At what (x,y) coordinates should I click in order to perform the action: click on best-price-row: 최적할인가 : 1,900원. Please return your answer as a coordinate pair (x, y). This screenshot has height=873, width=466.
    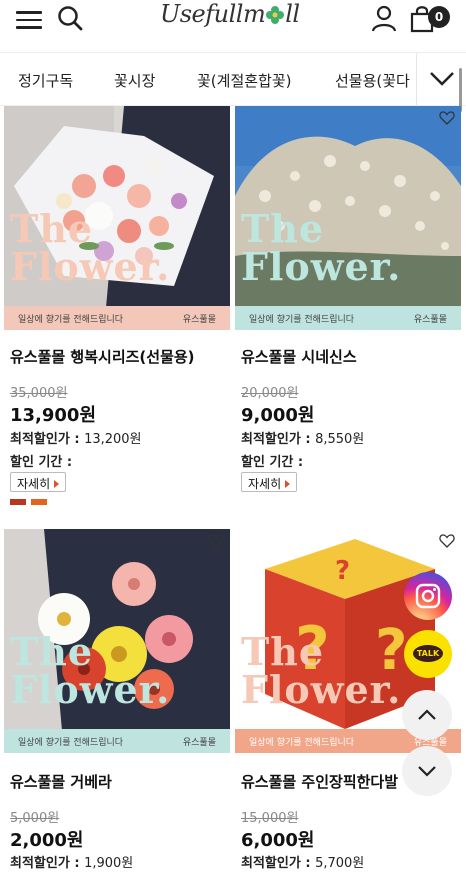
    Looking at the image, I should click on (71, 861).